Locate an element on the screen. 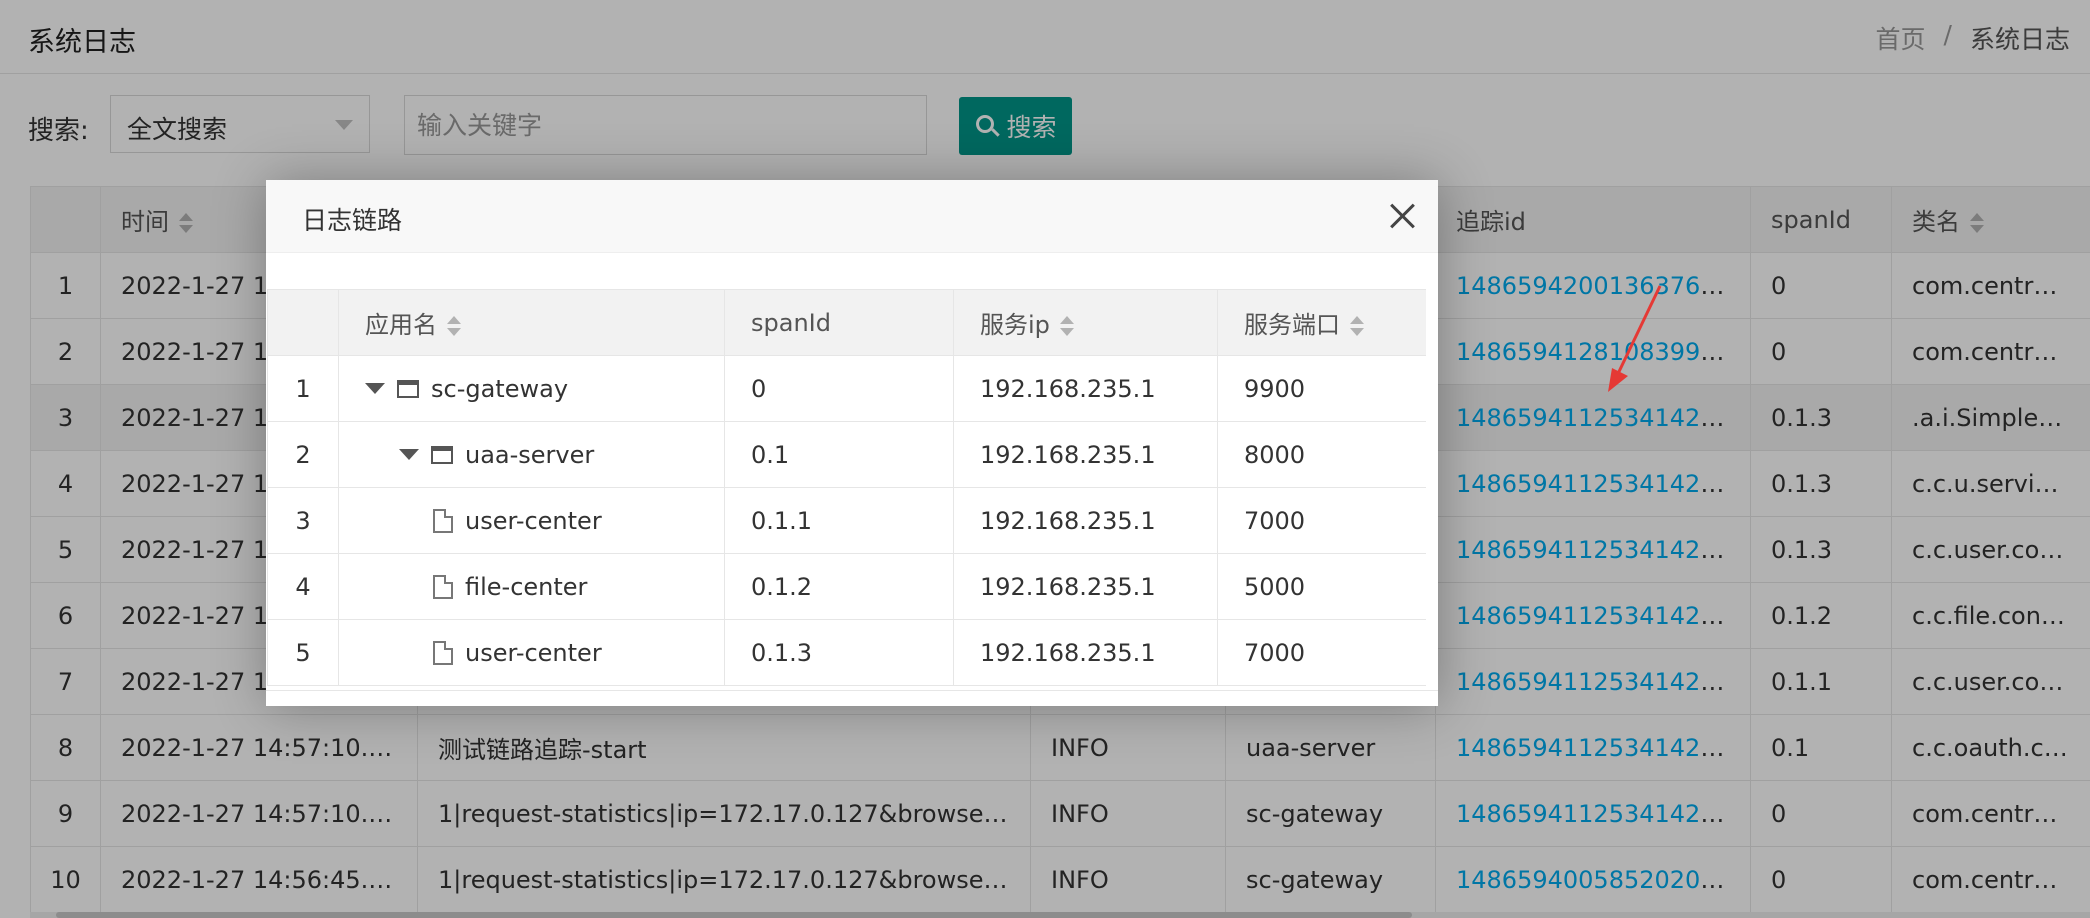  tree-header-row: 应用名 spanId 服务ip 服务端口 is located at coordinates (847, 322).